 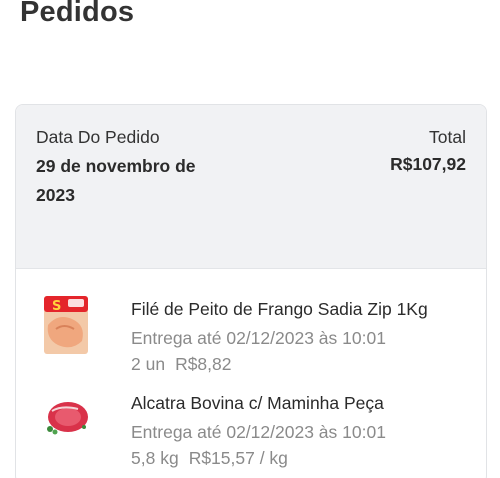 I want to click on item-price: R$8,82, so click(x=203, y=364).